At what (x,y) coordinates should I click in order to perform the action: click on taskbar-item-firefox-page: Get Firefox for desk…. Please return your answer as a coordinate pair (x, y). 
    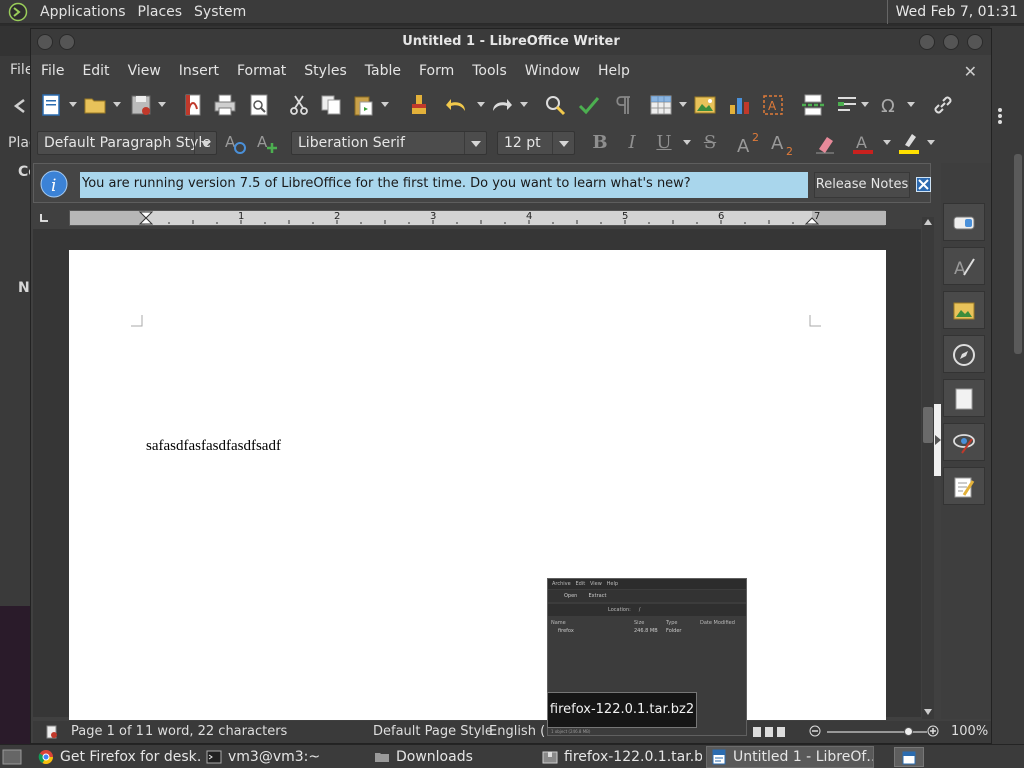
    Looking at the image, I should click on (117, 757).